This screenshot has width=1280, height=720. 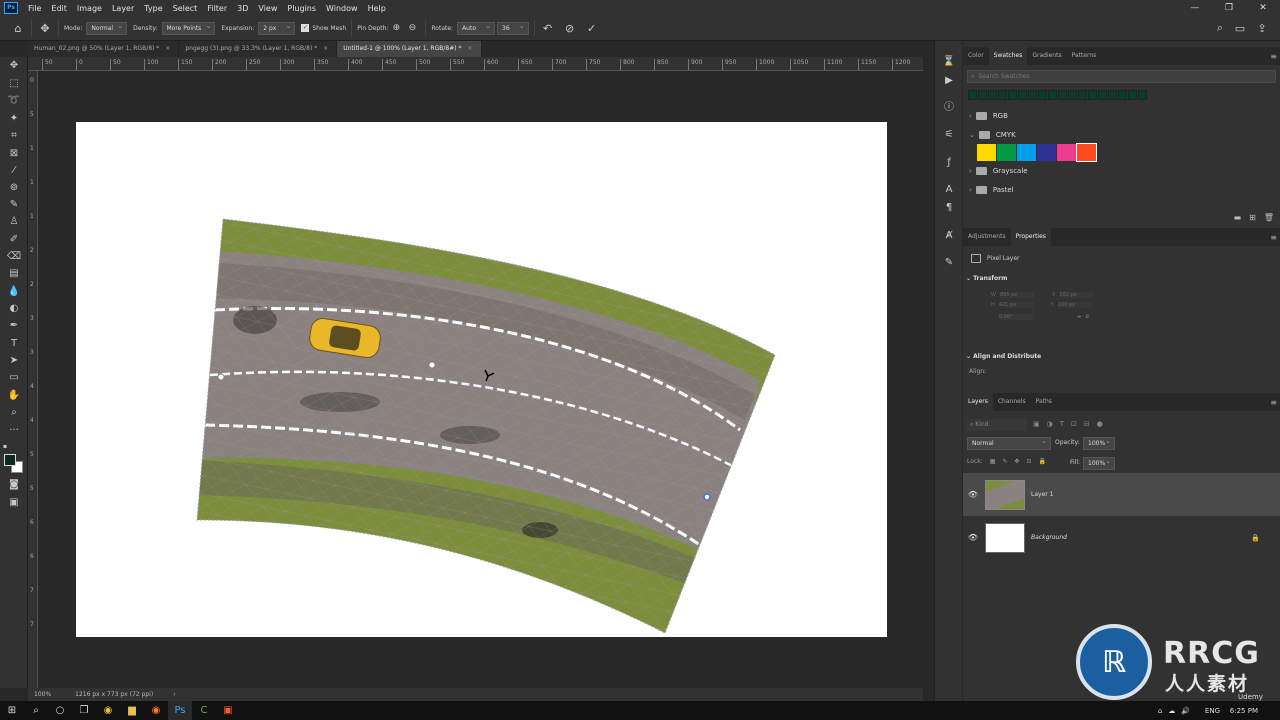 I want to click on home-icon: ⌂, so click(x=18, y=28).